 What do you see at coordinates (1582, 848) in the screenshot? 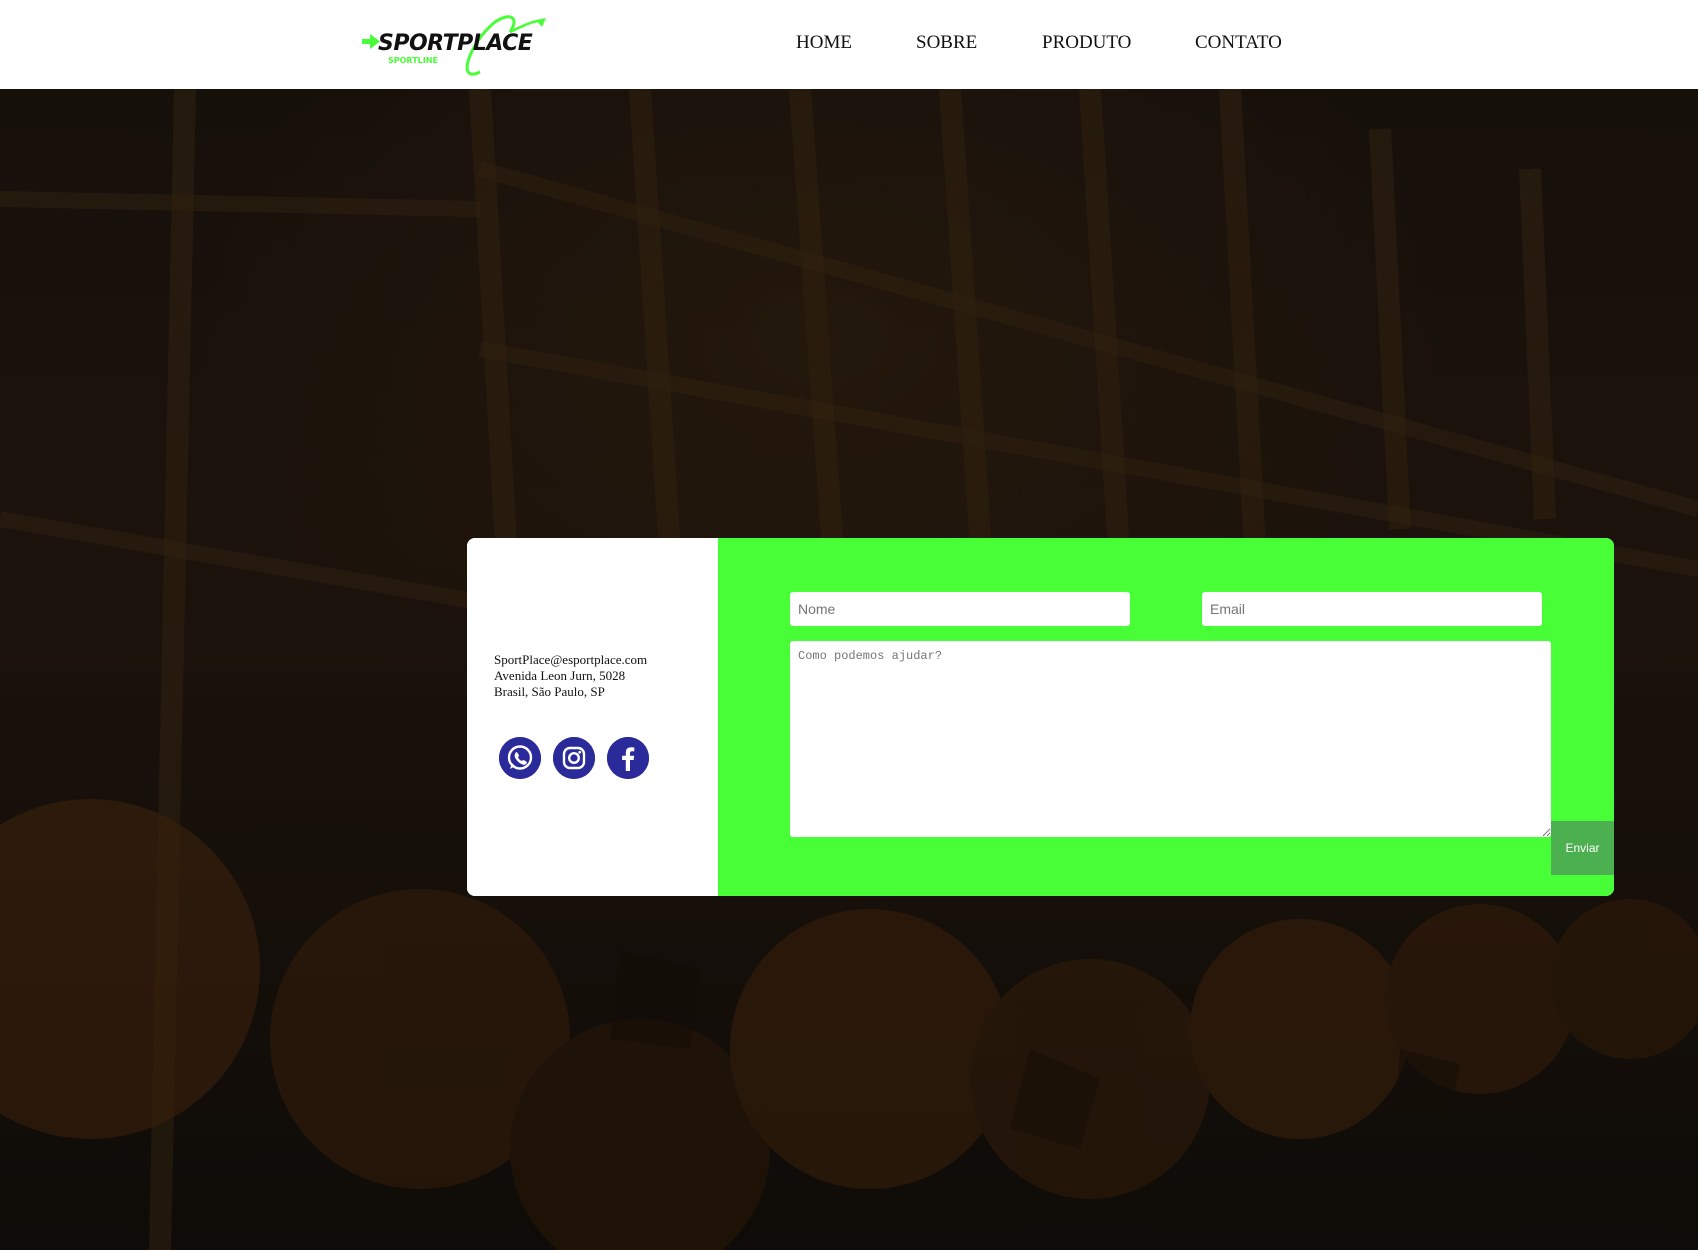
I see `send-button: Enviar` at bounding box center [1582, 848].